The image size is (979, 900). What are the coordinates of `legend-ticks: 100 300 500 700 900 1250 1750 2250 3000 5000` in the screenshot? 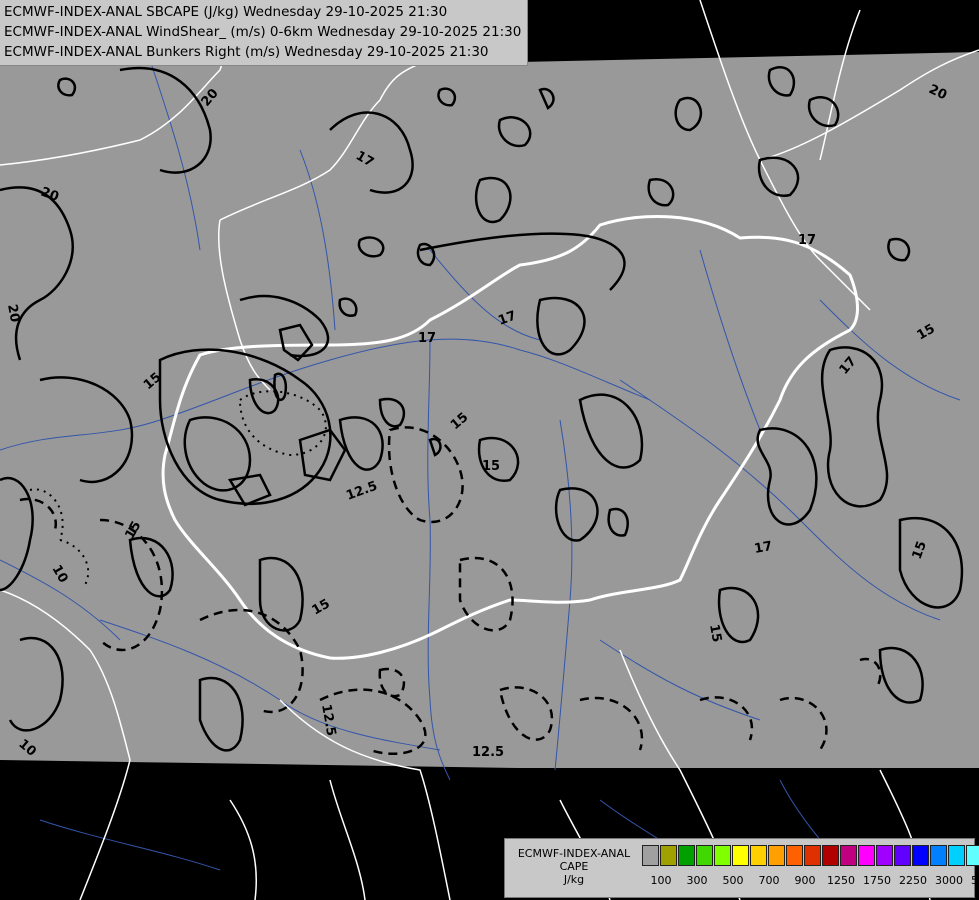 It's located at (810, 881).